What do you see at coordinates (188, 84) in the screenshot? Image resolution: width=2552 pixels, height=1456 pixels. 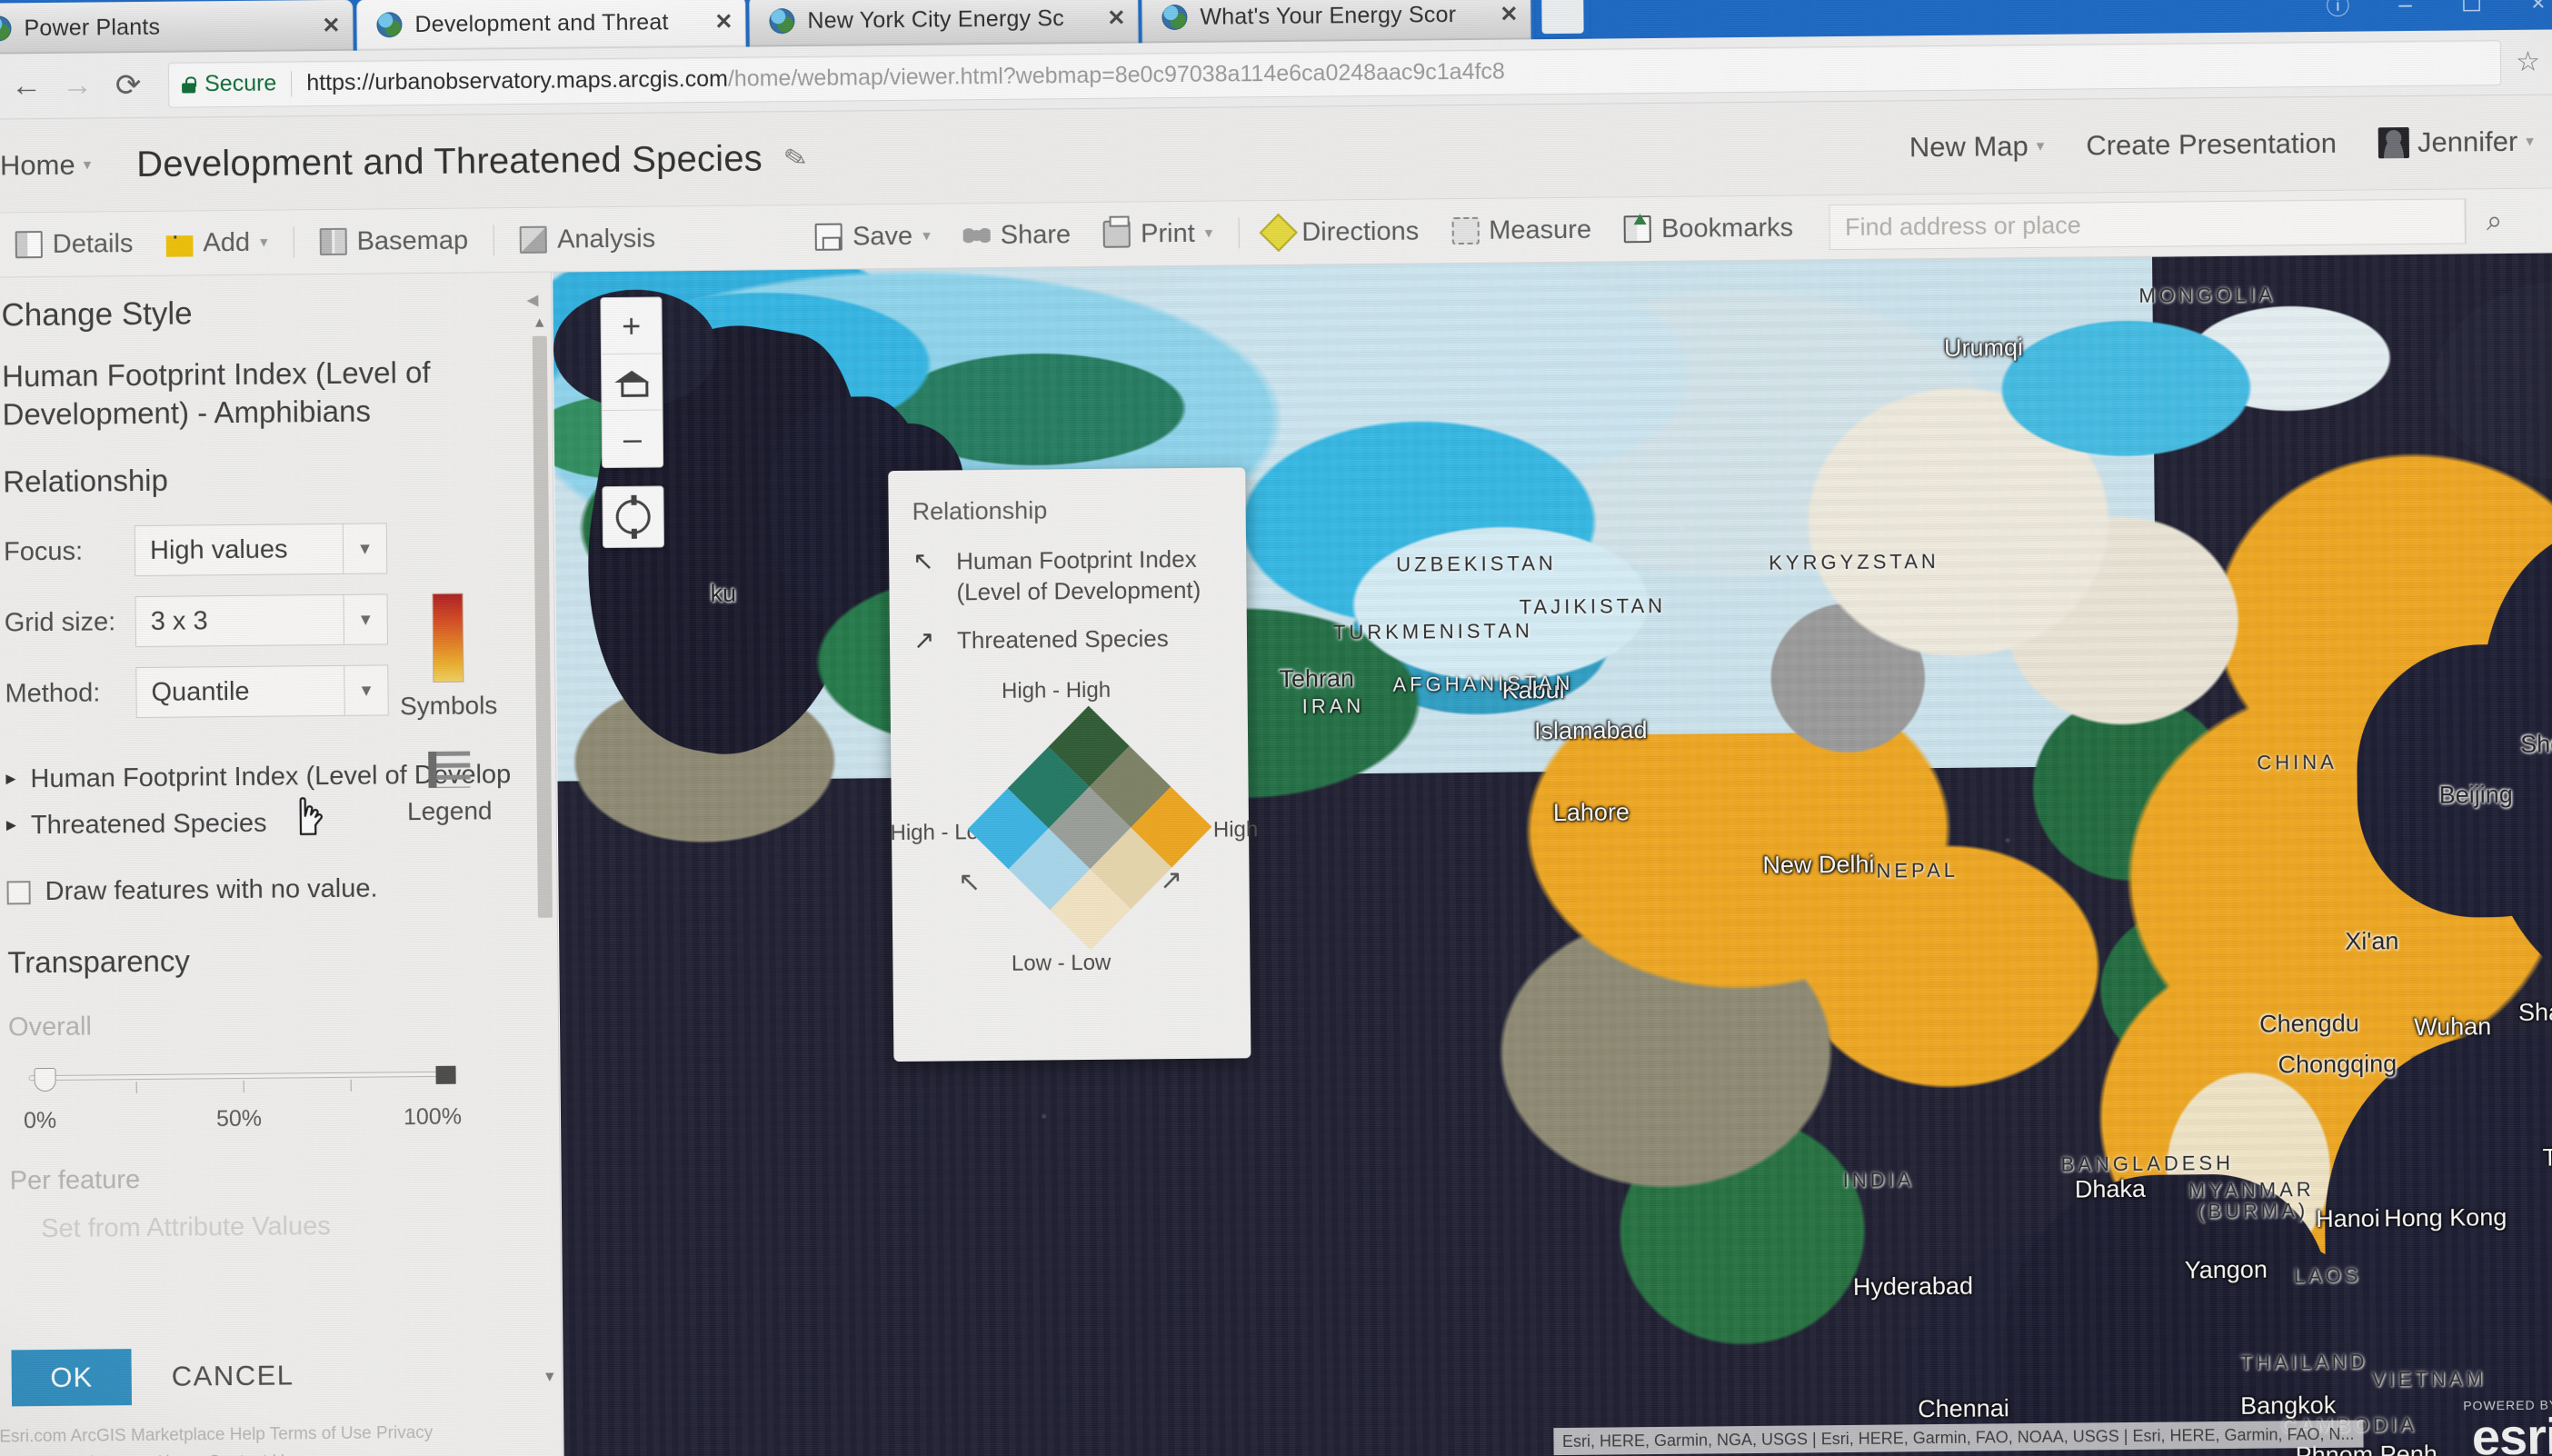 I see `lock-icon` at bounding box center [188, 84].